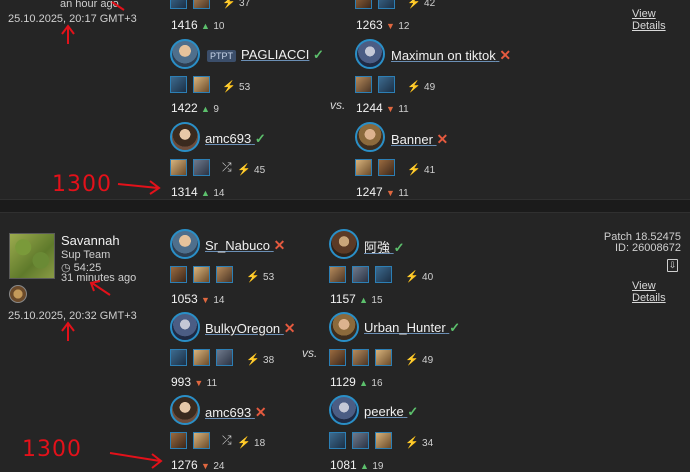  What do you see at coordinates (345, 206) in the screenshot?
I see `match-separator` at bounding box center [345, 206].